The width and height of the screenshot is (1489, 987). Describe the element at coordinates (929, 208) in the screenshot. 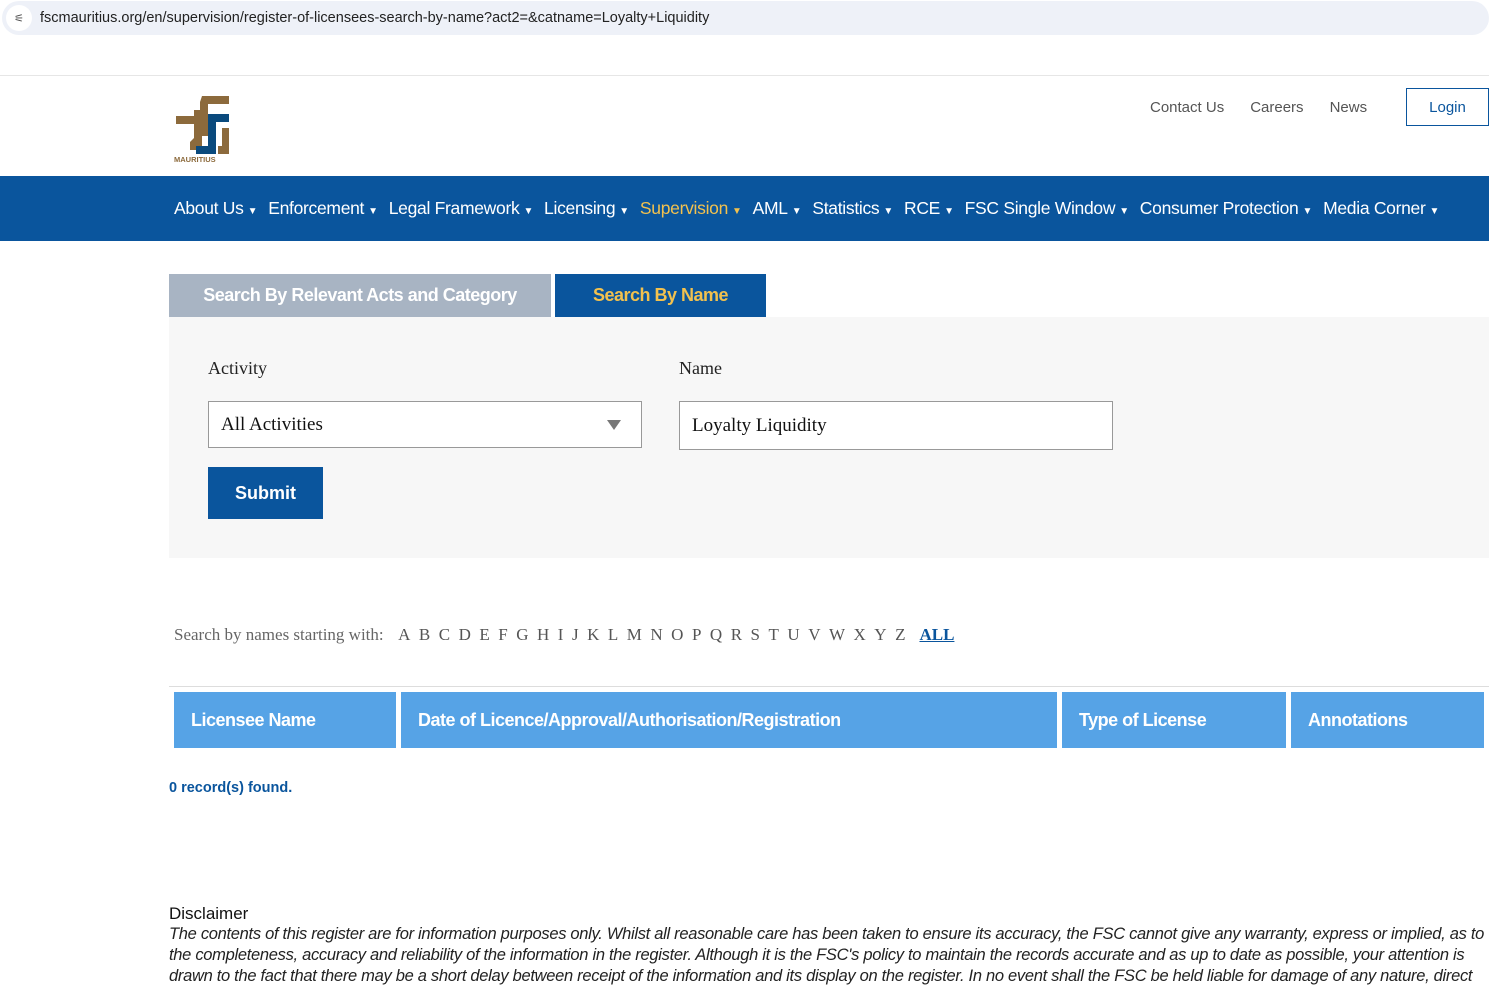

I see `nav-rce: RCE ▼` at that location.